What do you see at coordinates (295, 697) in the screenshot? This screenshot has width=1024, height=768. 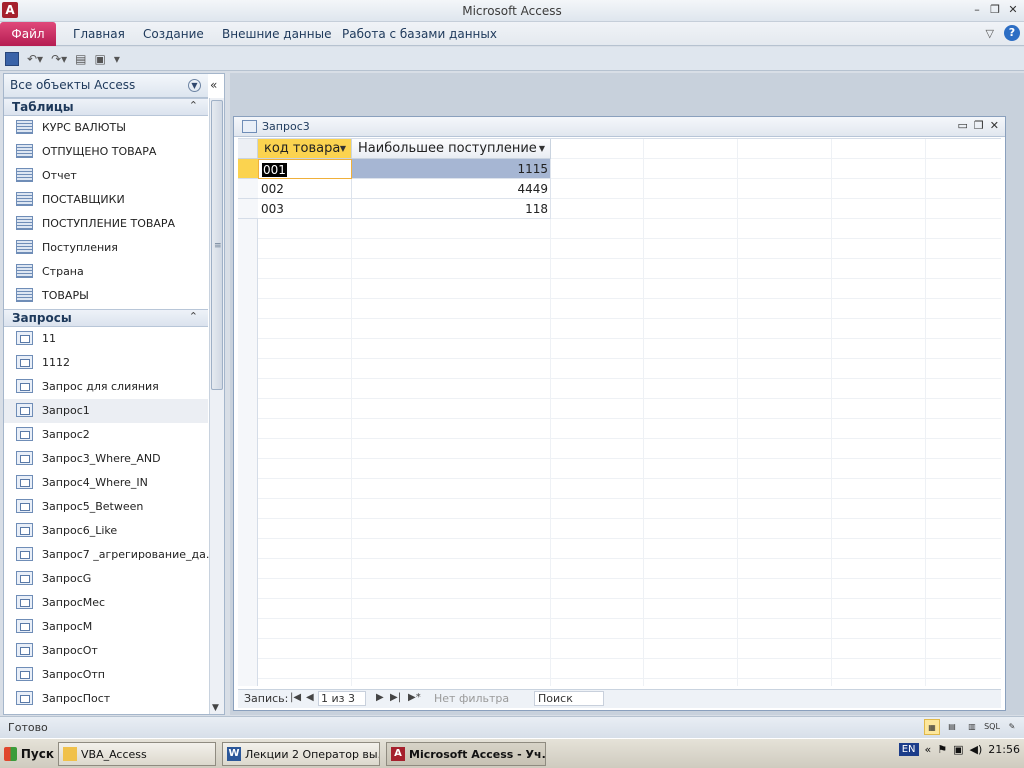 I see `first-record-icon: |◀` at bounding box center [295, 697].